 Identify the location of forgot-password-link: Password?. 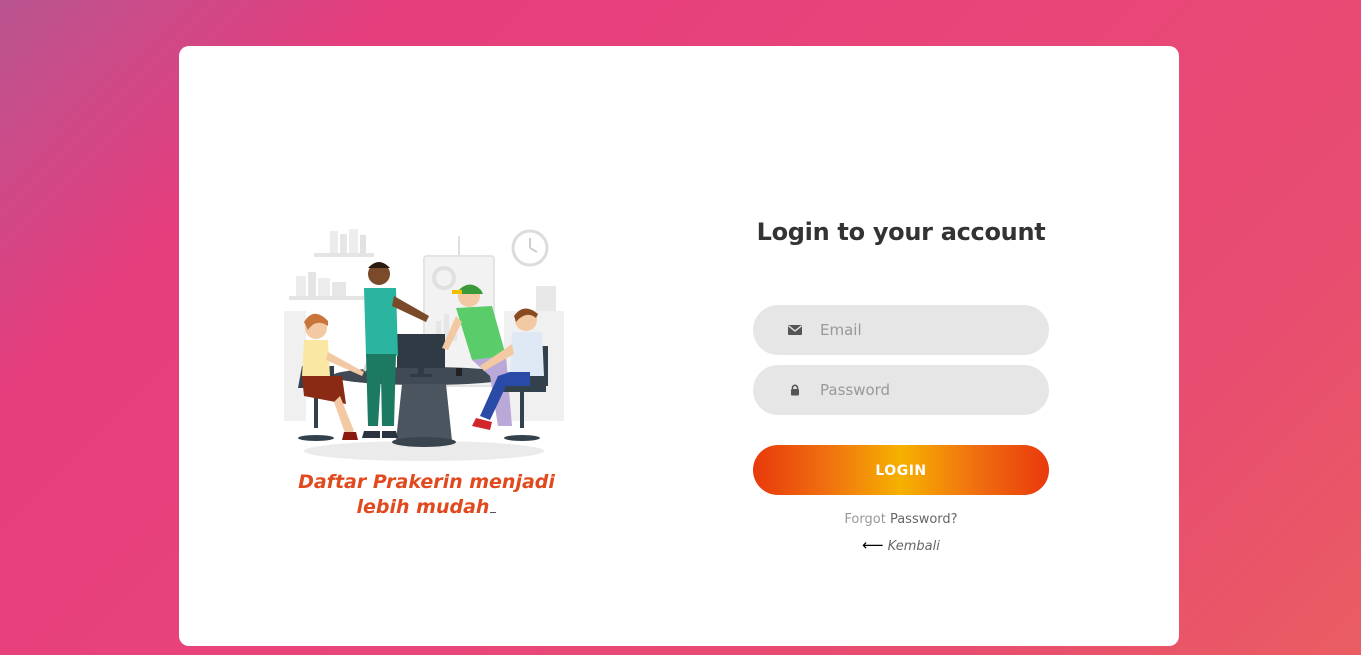
(924, 519).